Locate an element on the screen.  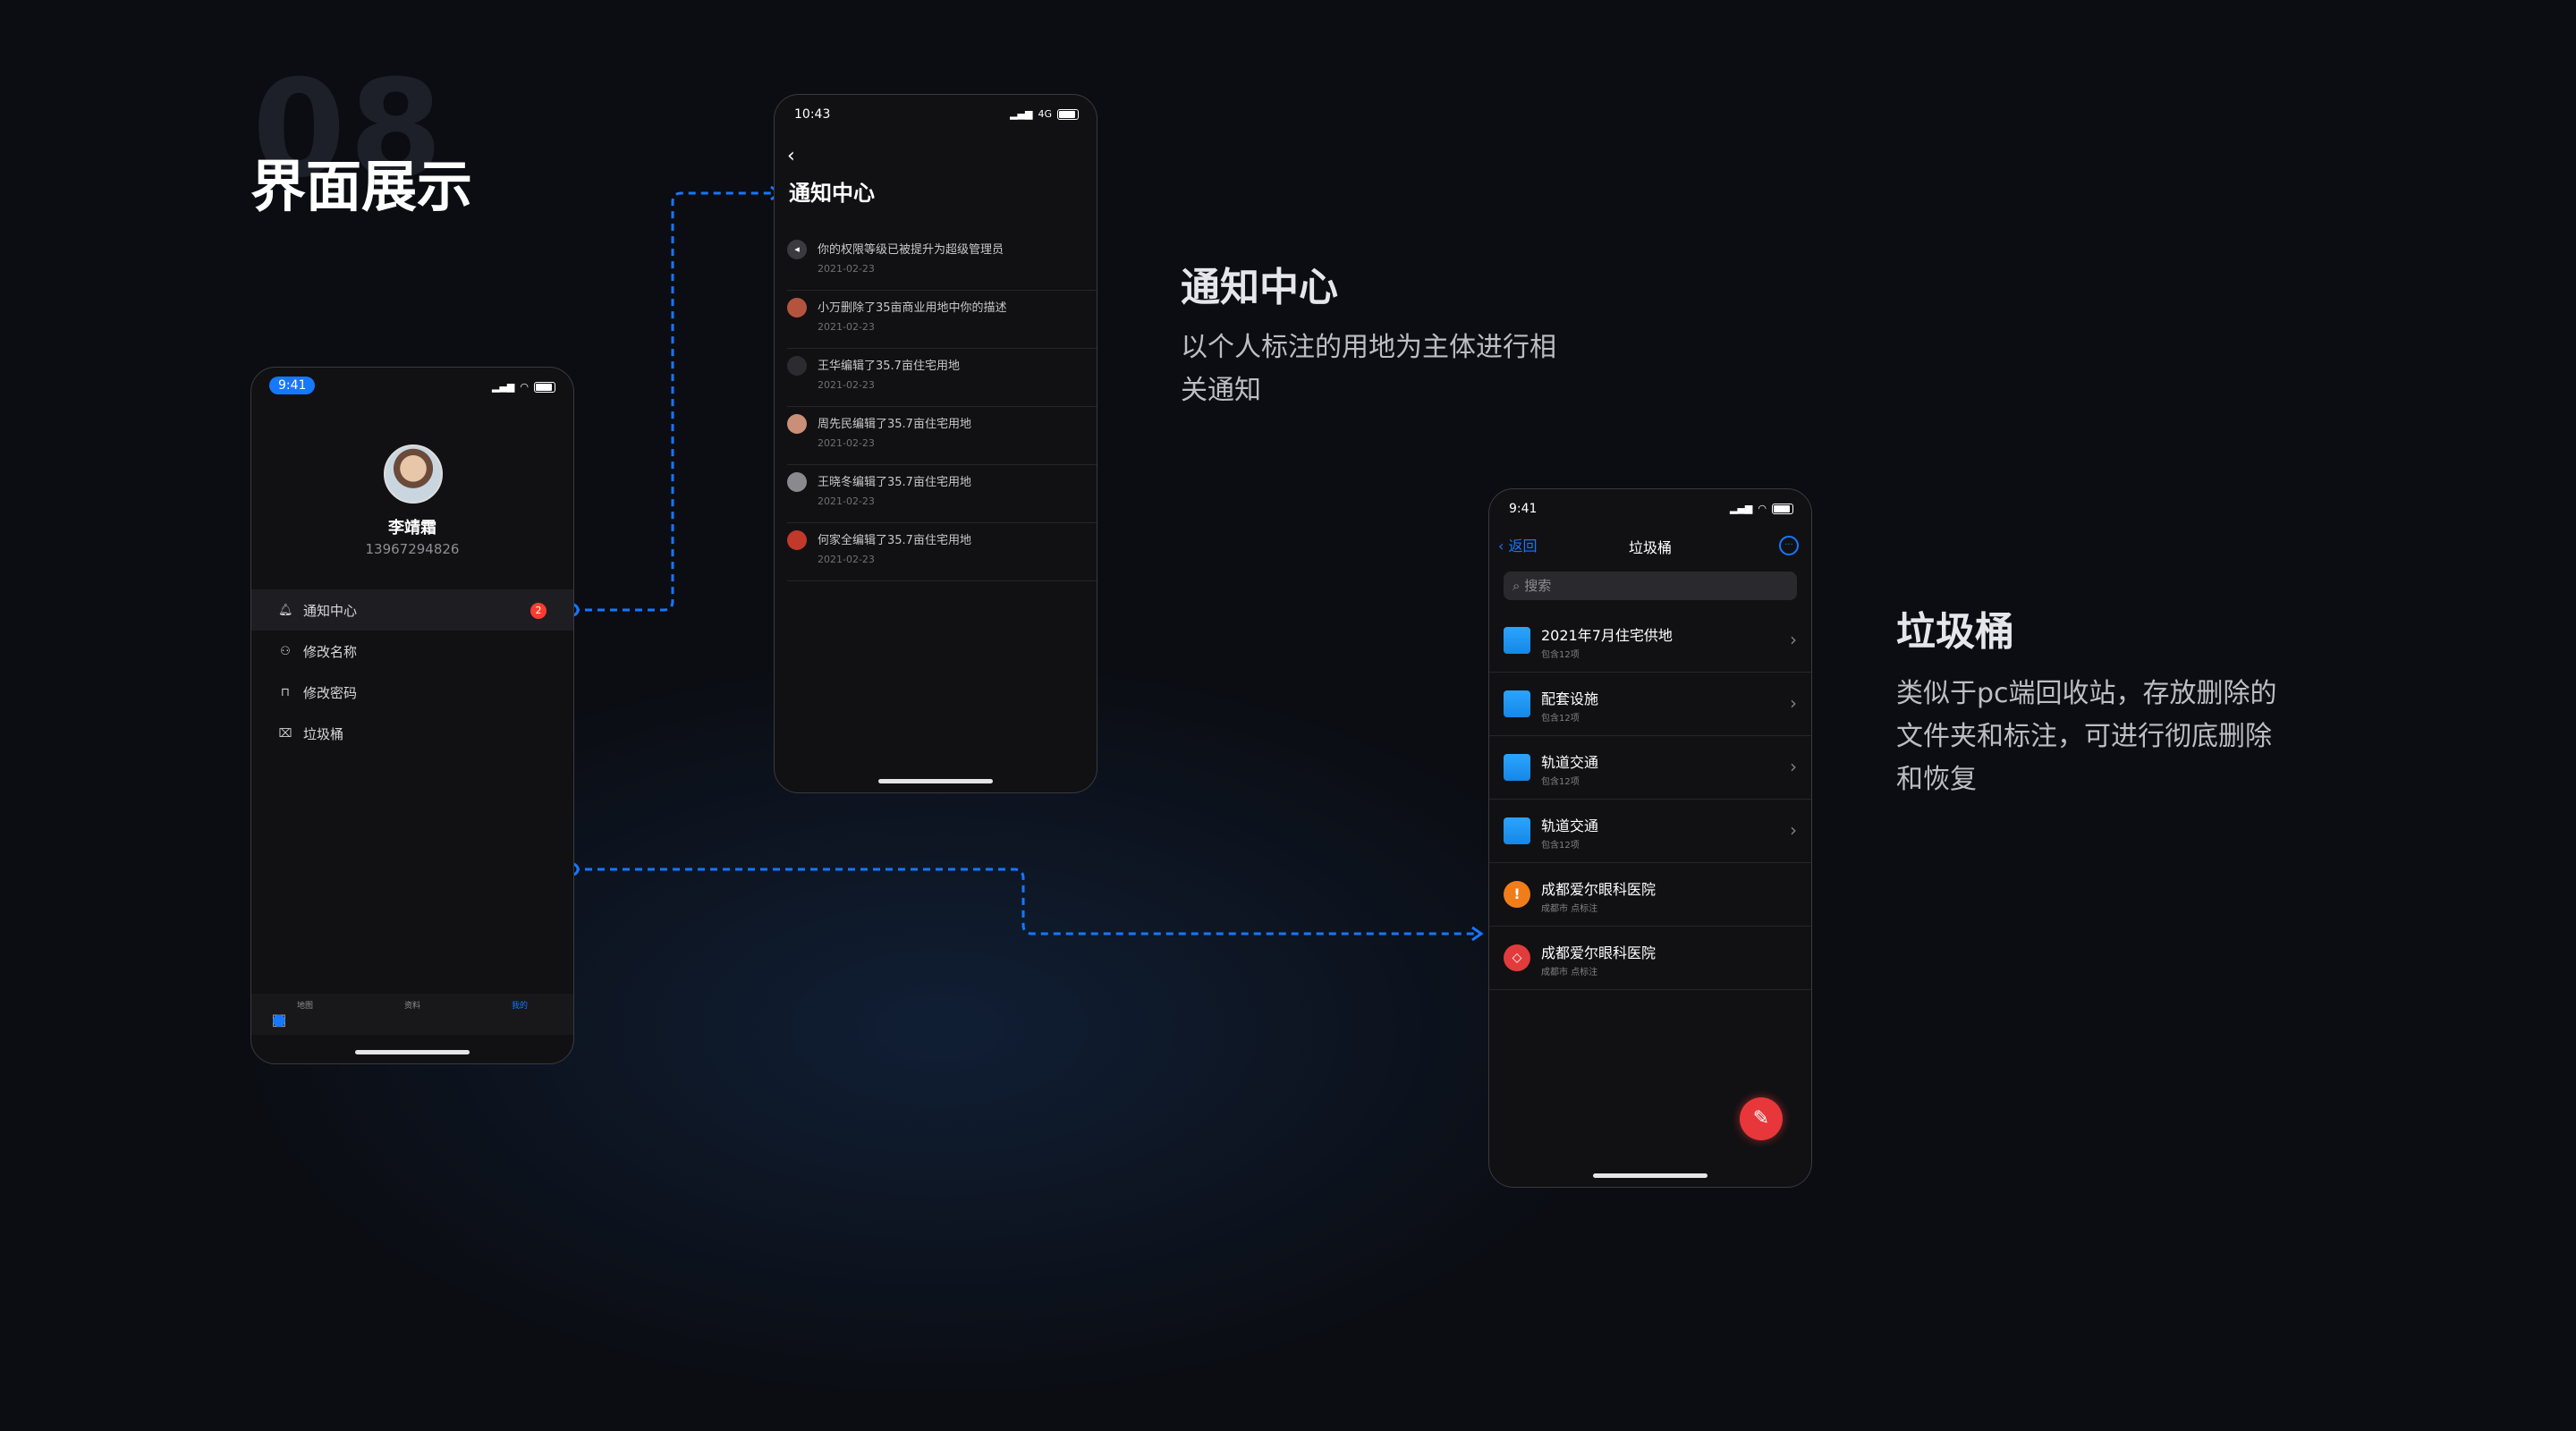
item-name: 配套设施 is located at coordinates (1570, 699).